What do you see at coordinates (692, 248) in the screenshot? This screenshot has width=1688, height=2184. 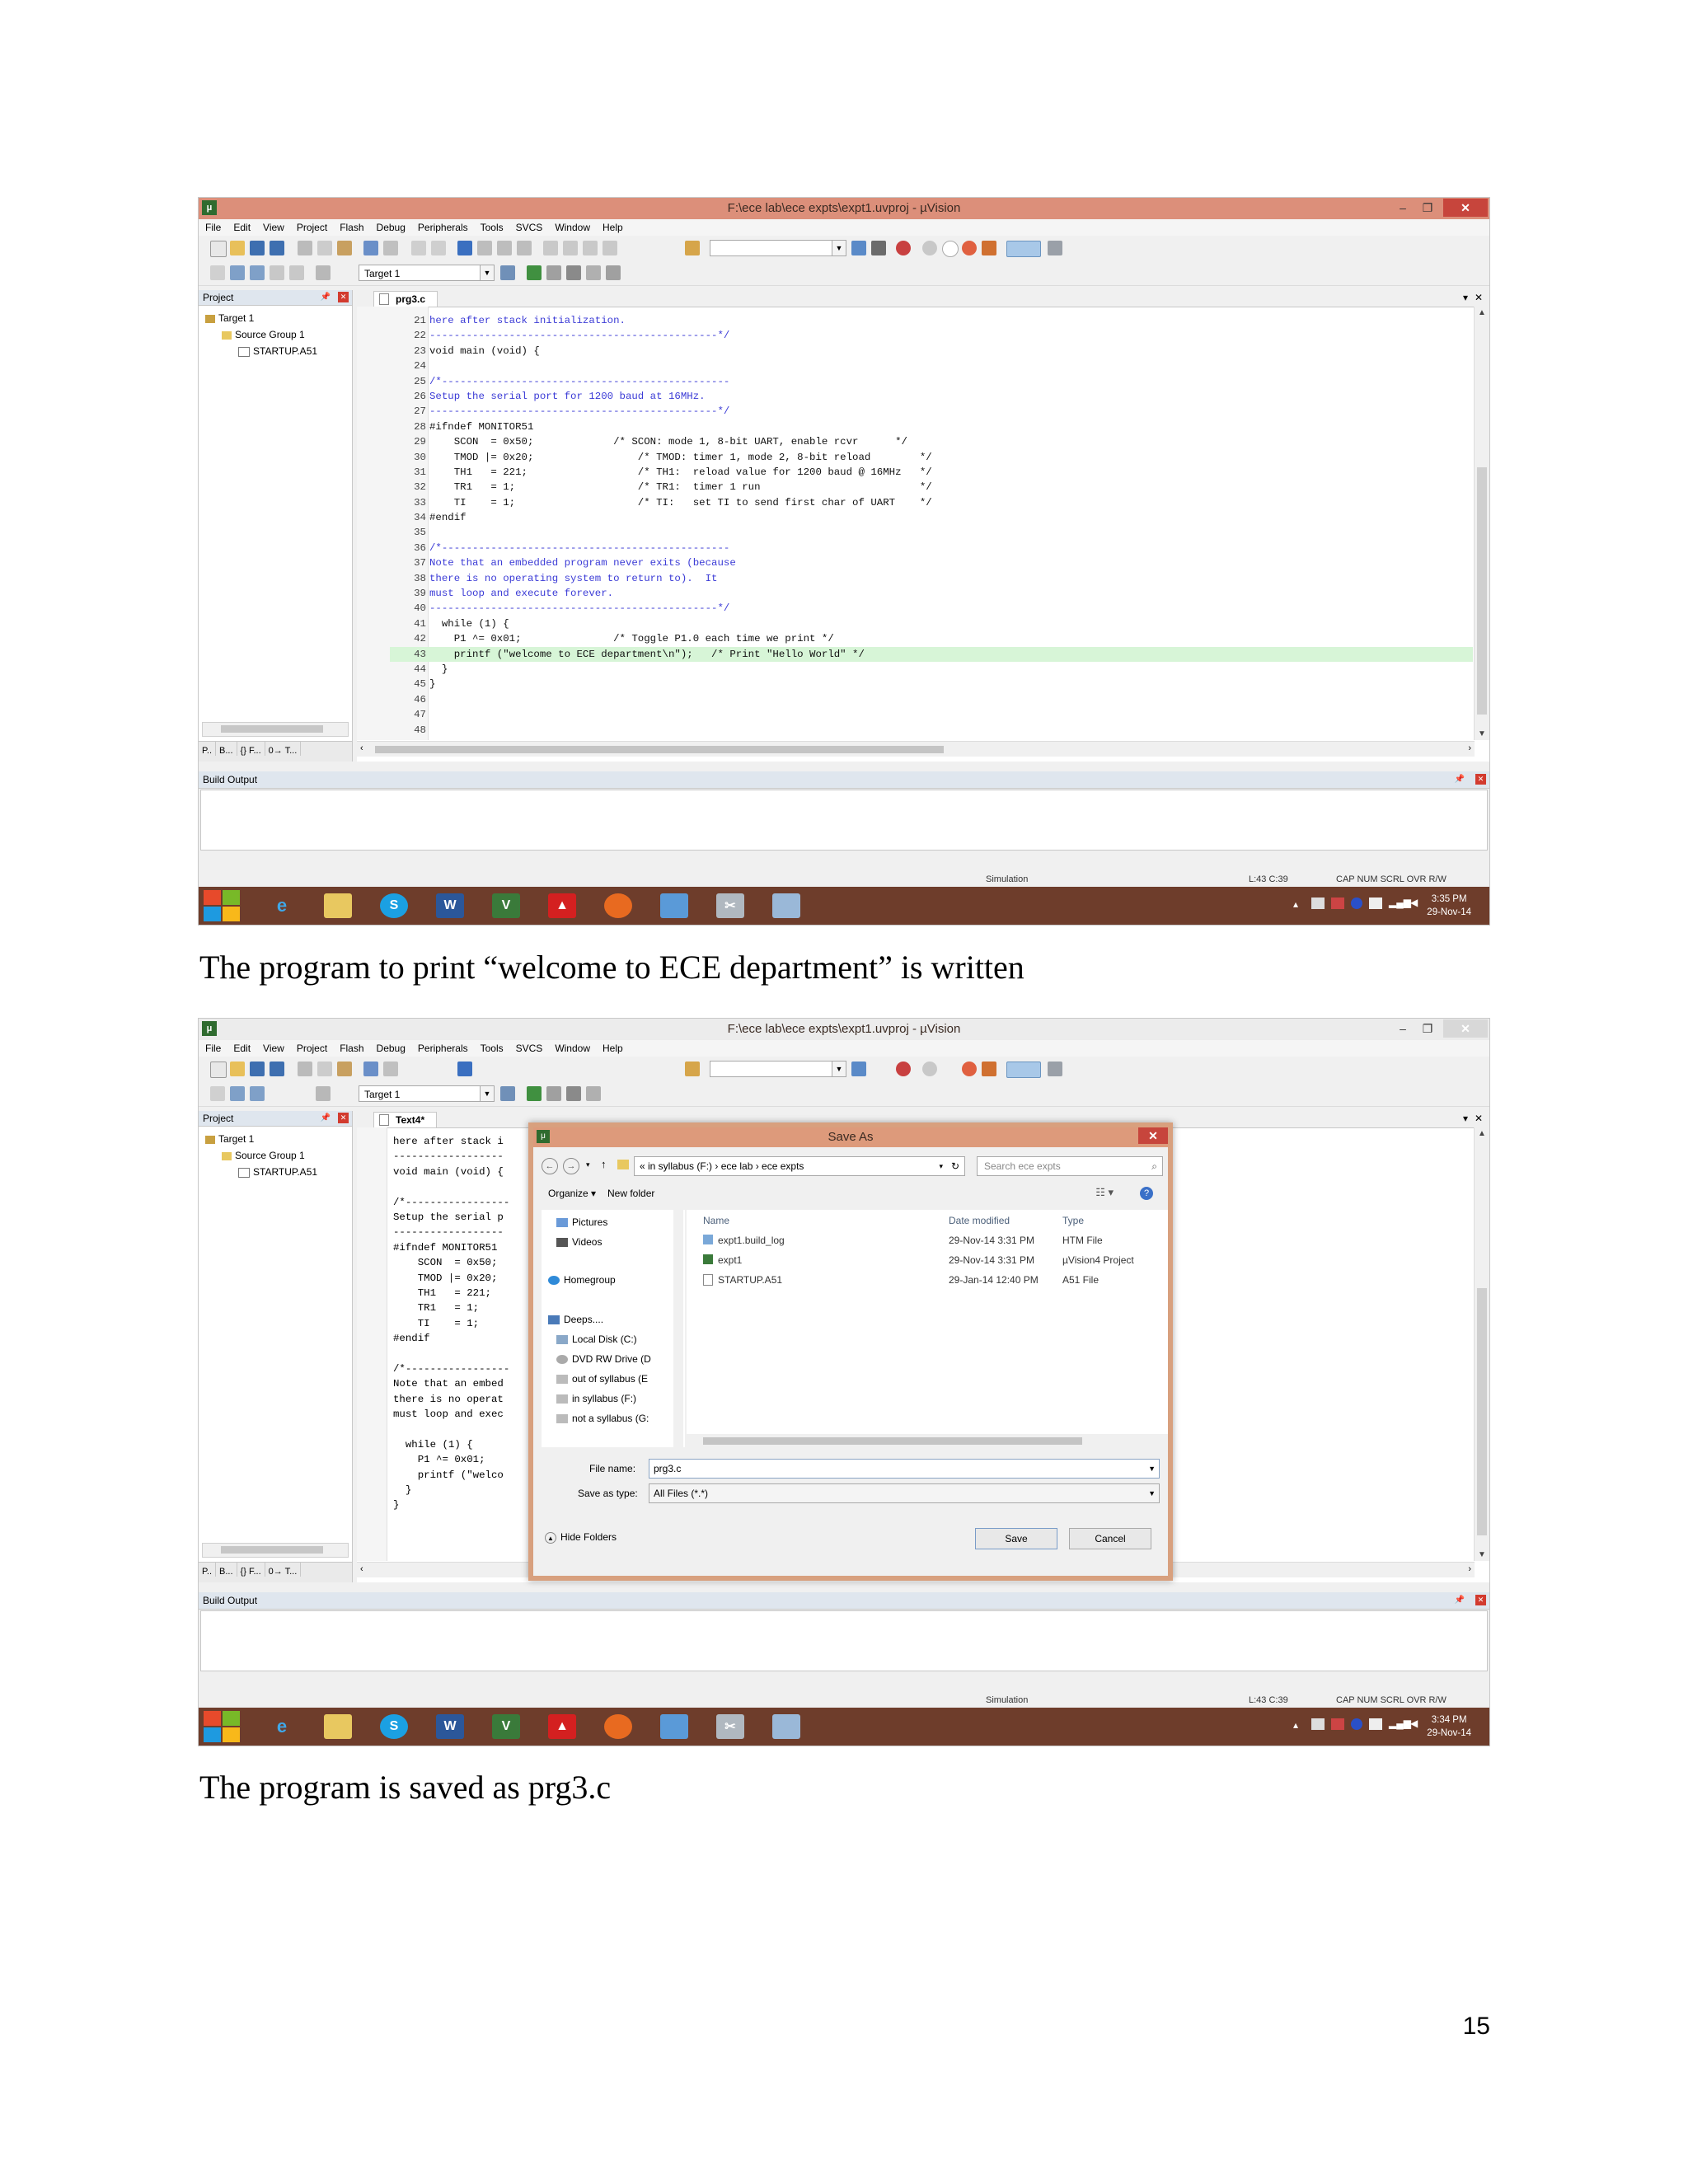 I see `find-in-files-icon` at bounding box center [692, 248].